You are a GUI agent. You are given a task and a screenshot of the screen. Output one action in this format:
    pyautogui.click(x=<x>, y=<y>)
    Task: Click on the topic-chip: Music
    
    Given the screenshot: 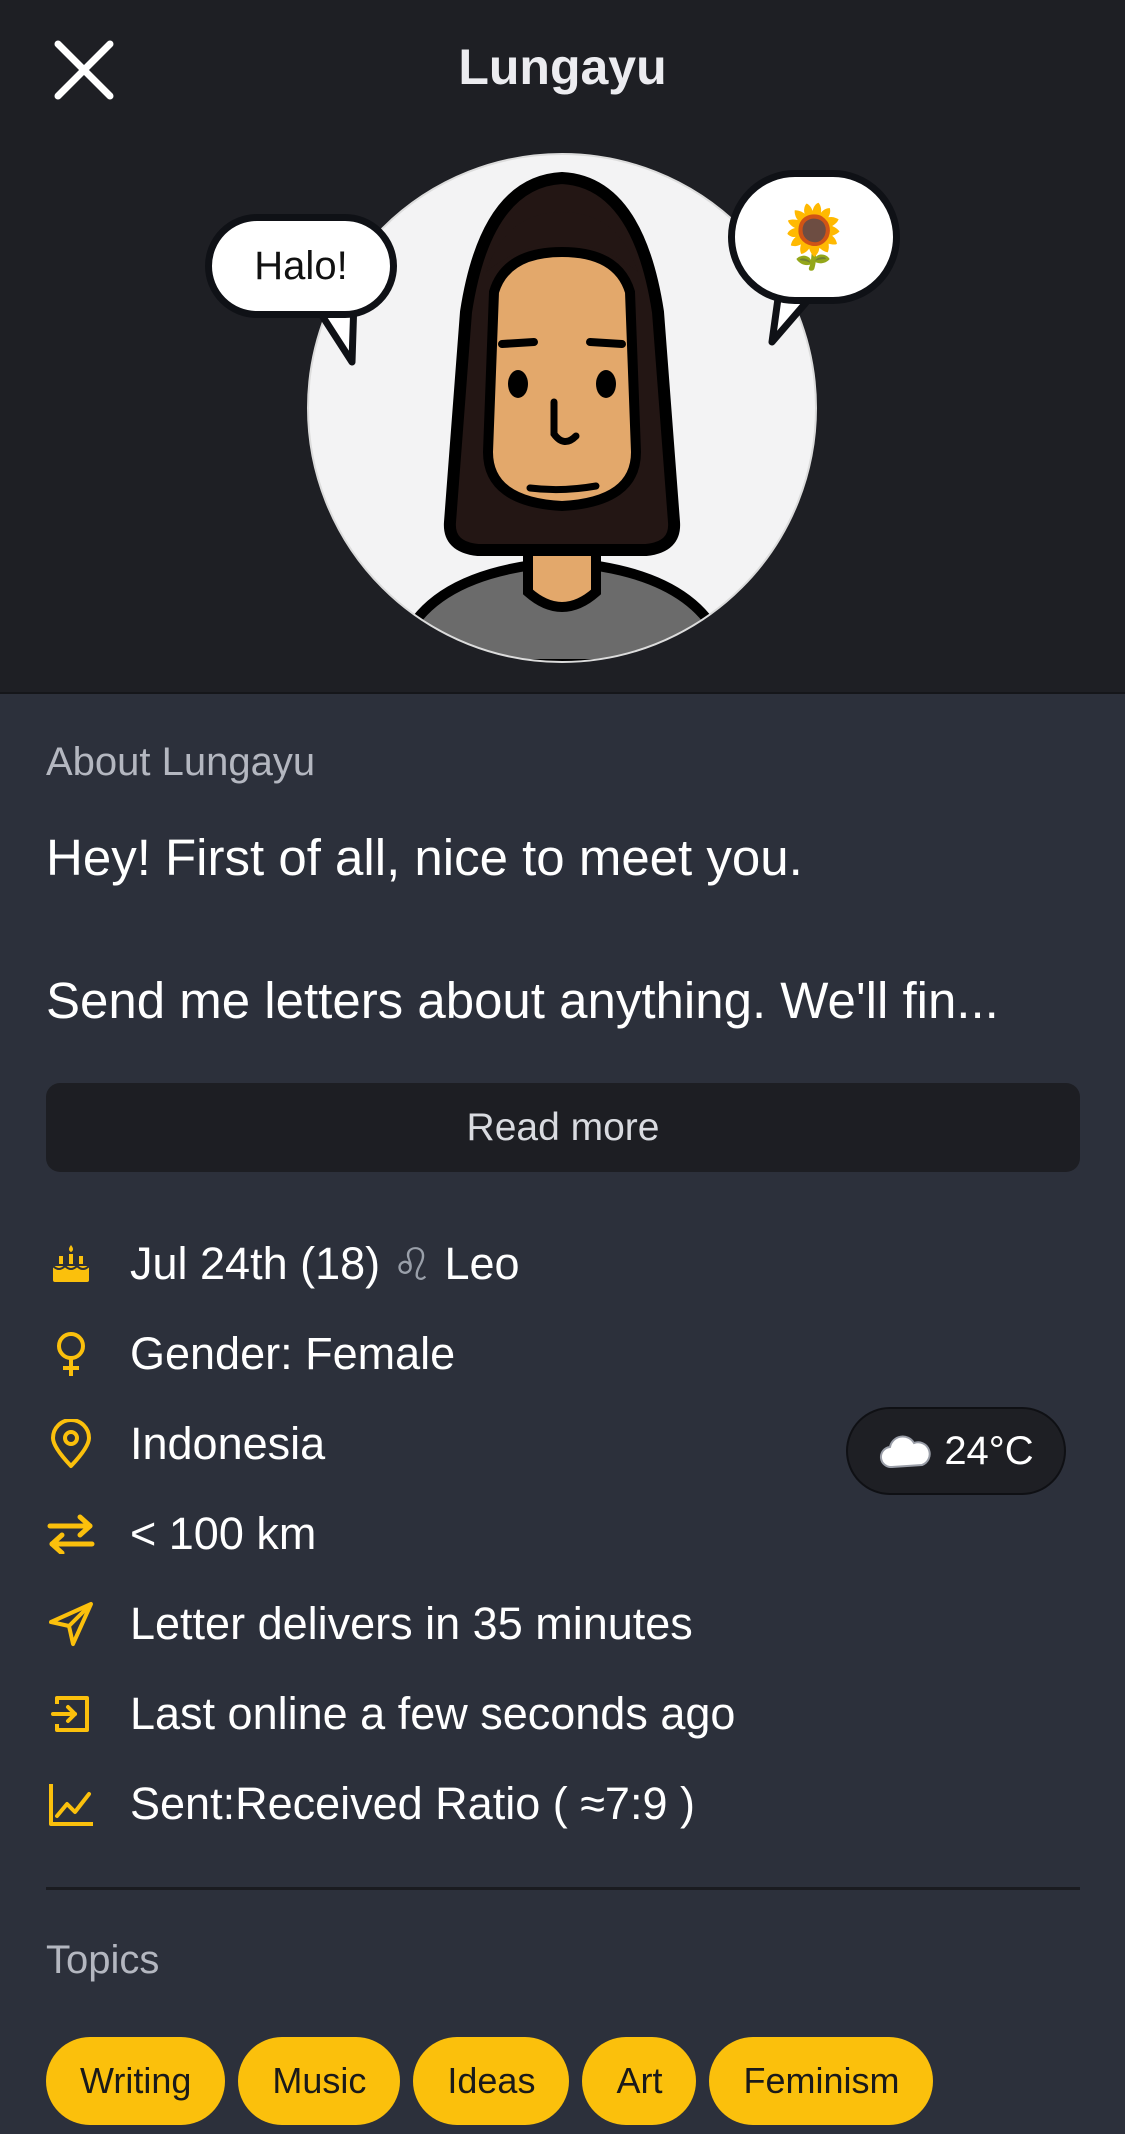 What is the action you would take?
    pyautogui.click(x=319, y=2081)
    